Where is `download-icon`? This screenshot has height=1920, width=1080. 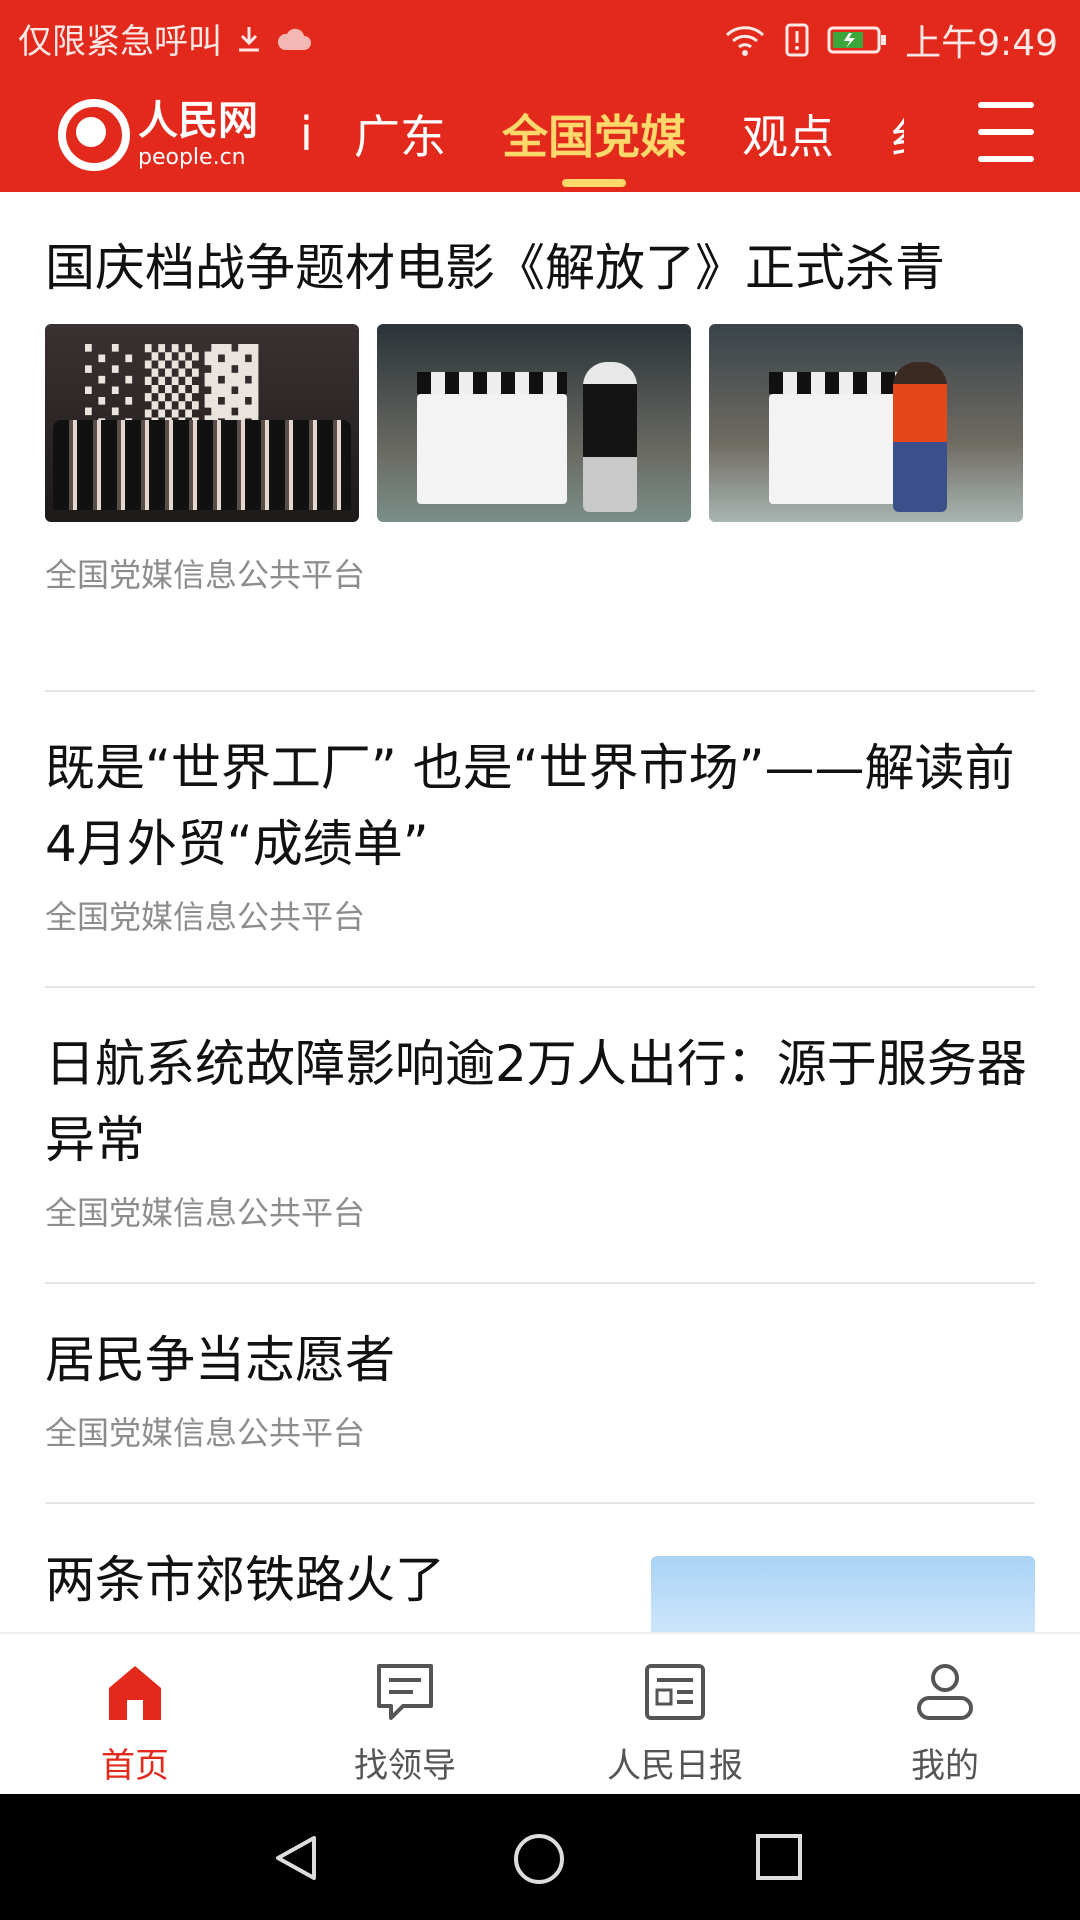 download-icon is located at coordinates (249, 39).